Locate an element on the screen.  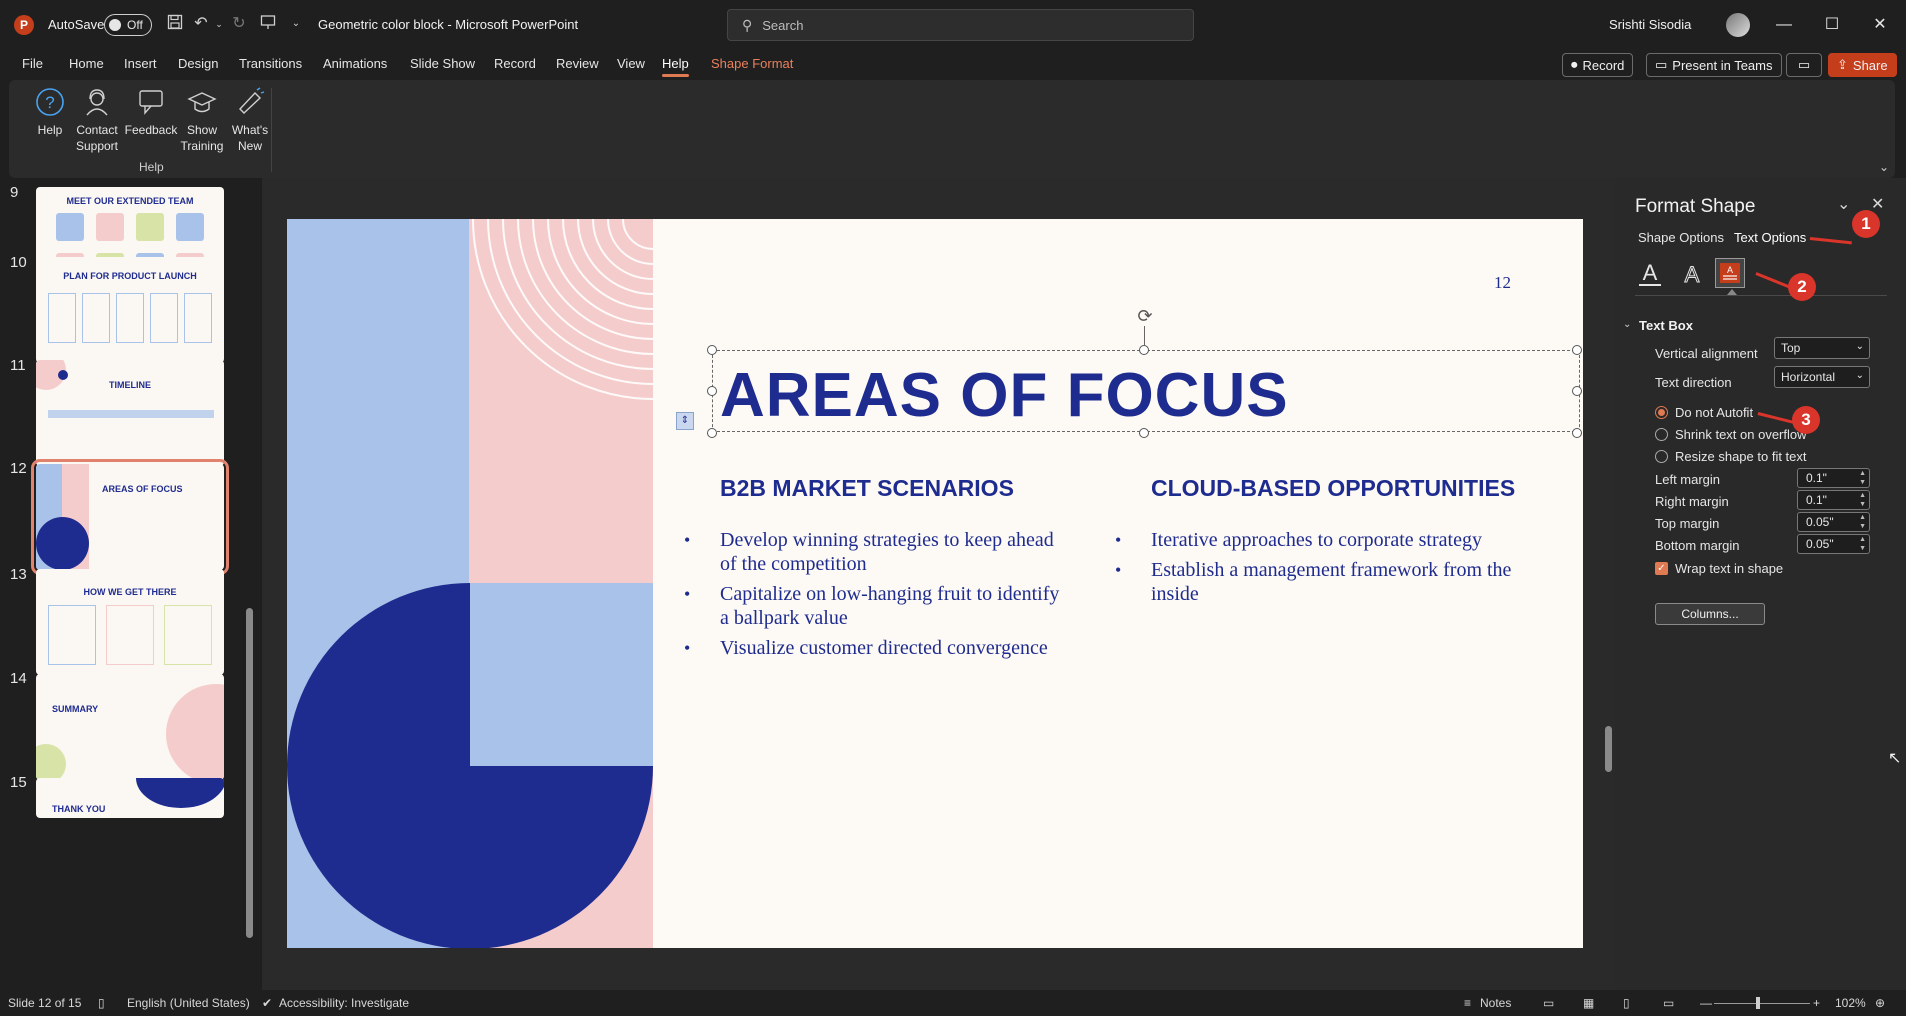
contact-support-button: Contact Support is located at coordinates (97, 120).